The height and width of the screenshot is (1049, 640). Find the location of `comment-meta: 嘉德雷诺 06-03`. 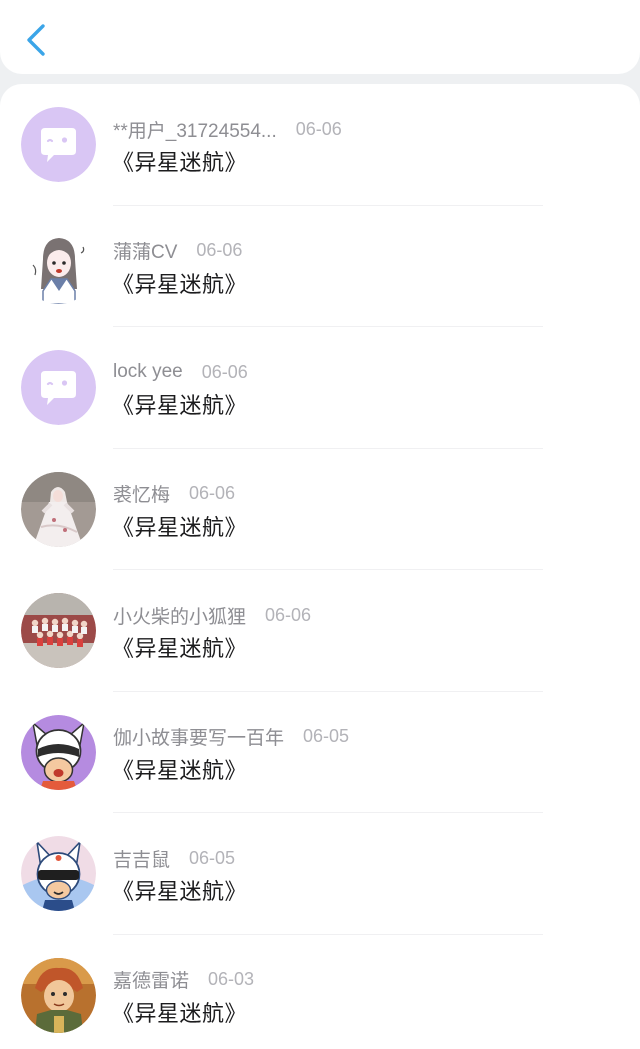

comment-meta: 嘉德雷诺 06-03 is located at coordinates (183, 980).